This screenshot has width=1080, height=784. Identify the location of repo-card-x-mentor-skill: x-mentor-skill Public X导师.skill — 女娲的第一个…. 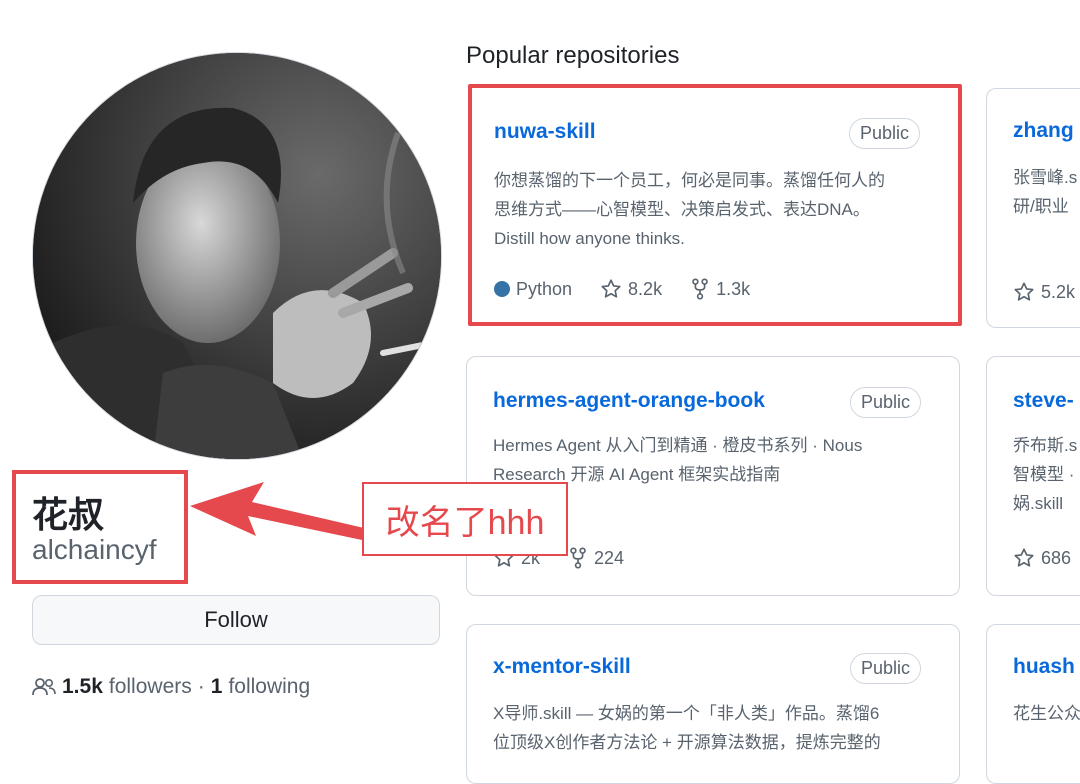
(713, 704).